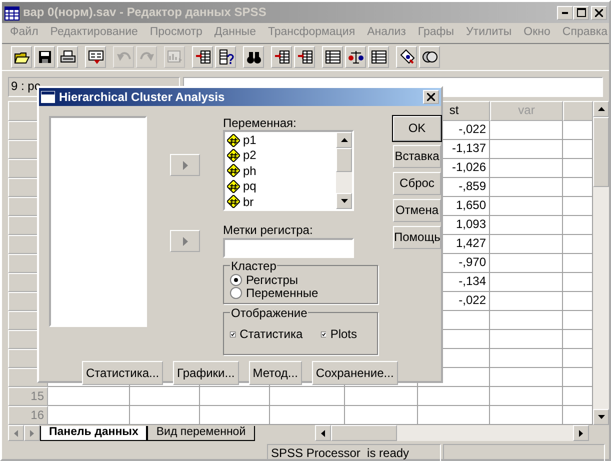  Describe the element at coordinates (144, 12) in the screenshot. I see `window-title: вар 0(норм).sav - Редактор данных SPSS` at that location.